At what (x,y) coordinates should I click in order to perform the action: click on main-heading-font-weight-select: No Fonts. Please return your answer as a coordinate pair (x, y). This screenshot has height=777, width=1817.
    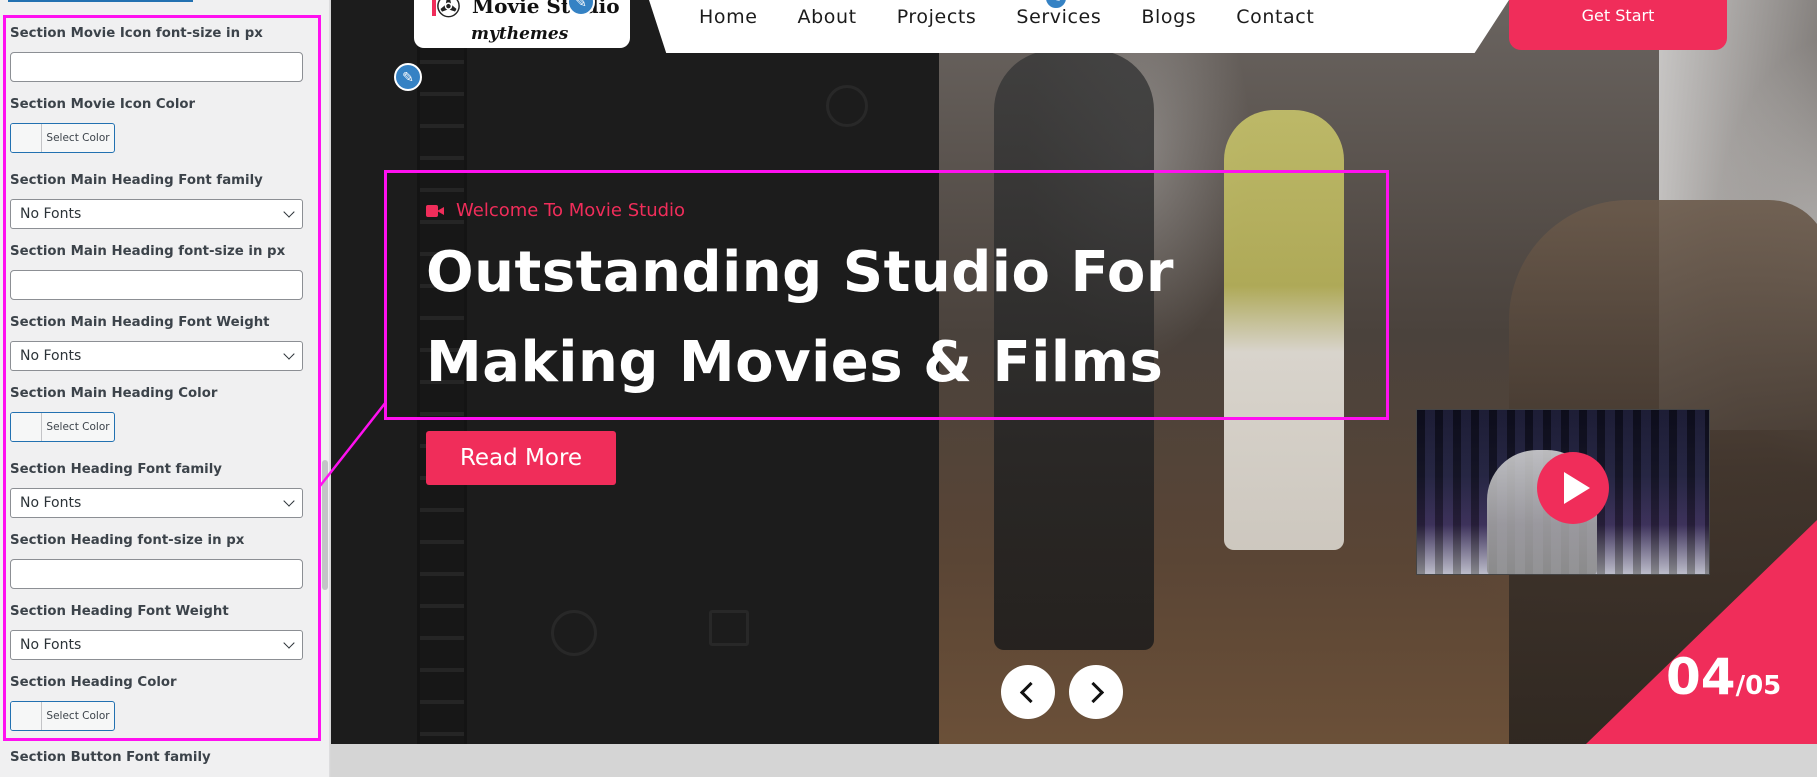
    Looking at the image, I should click on (156, 356).